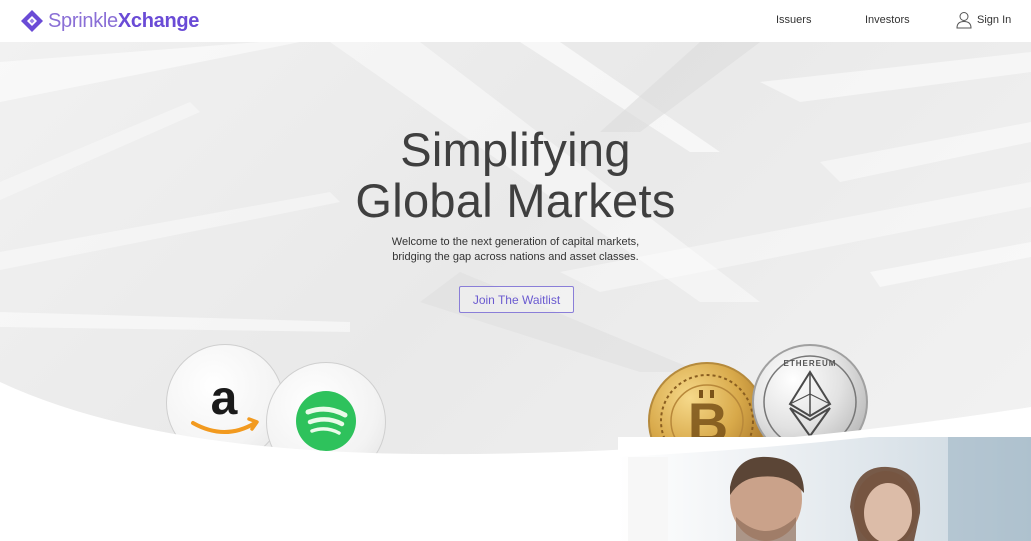 Image resolution: width=1031 pixels, height=541 pixels. Describe the element at coordinates (83, 20) in the screenshot. I see `brand-name-light: Sprinkle` at that location.